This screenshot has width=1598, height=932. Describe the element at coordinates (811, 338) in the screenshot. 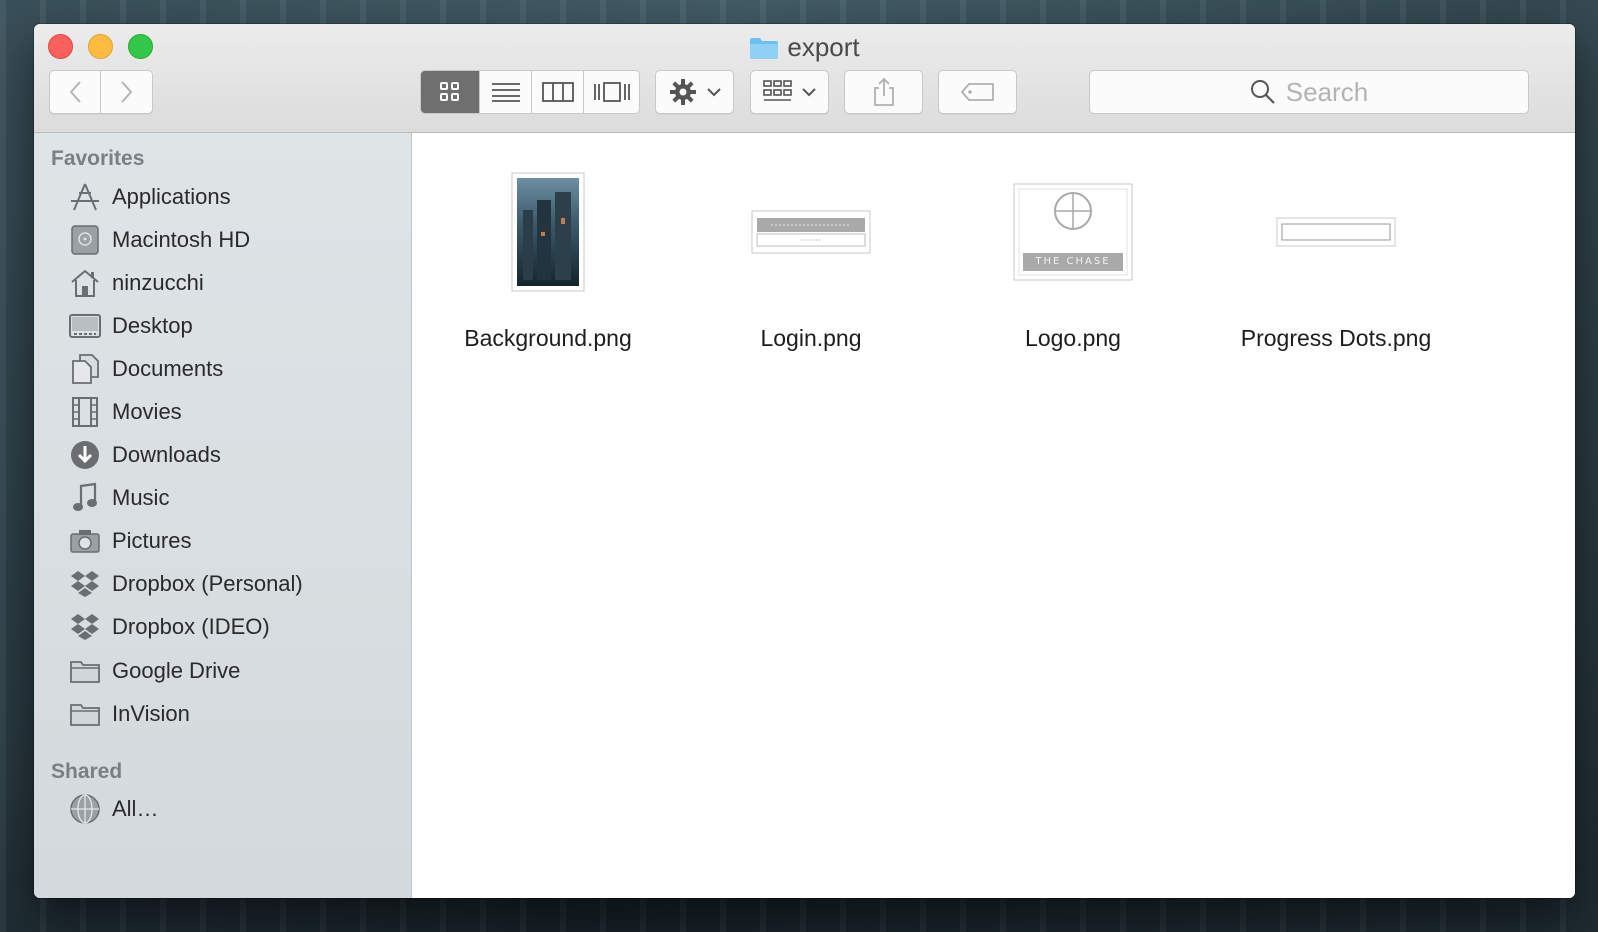

I see `file-name: Login.png` at that location.